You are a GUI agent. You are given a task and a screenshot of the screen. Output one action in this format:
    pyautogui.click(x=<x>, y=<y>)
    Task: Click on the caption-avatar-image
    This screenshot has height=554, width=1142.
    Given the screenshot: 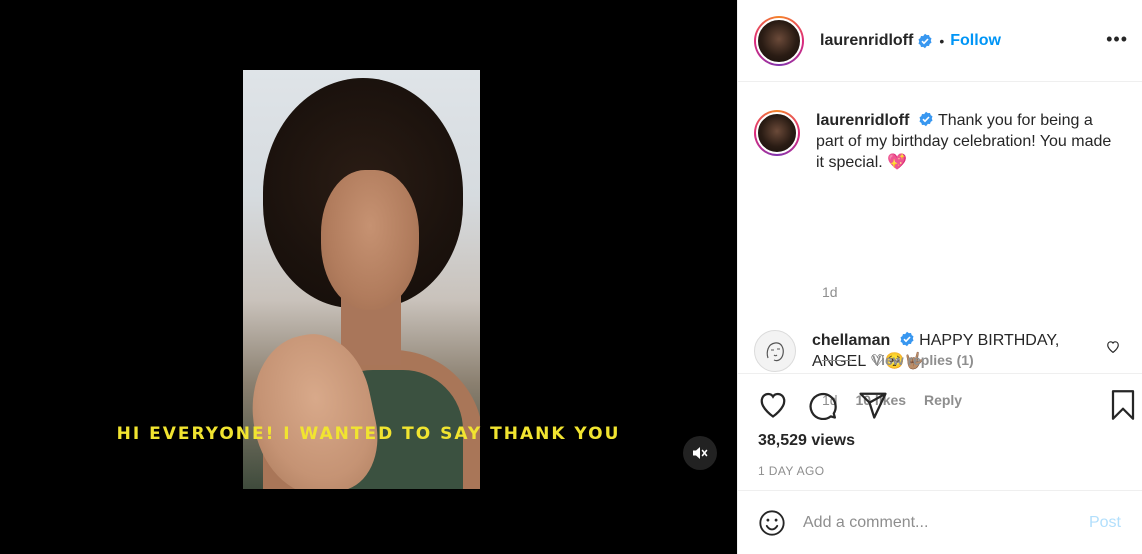 What is the action you would take?
    pyautogui.click(x=777, y=133)
    